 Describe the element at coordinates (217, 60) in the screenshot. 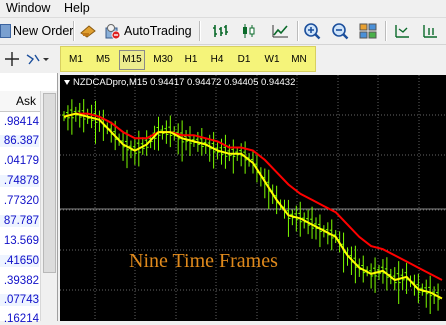

I see `timeframe-h4: H4` at that location.